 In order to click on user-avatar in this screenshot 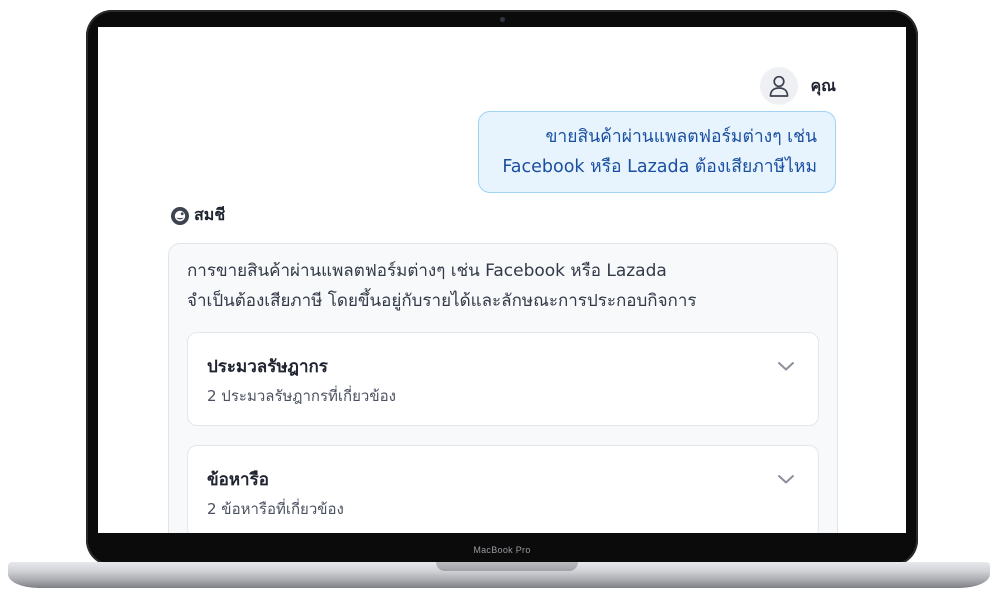, I will do `click(779, 86)`.